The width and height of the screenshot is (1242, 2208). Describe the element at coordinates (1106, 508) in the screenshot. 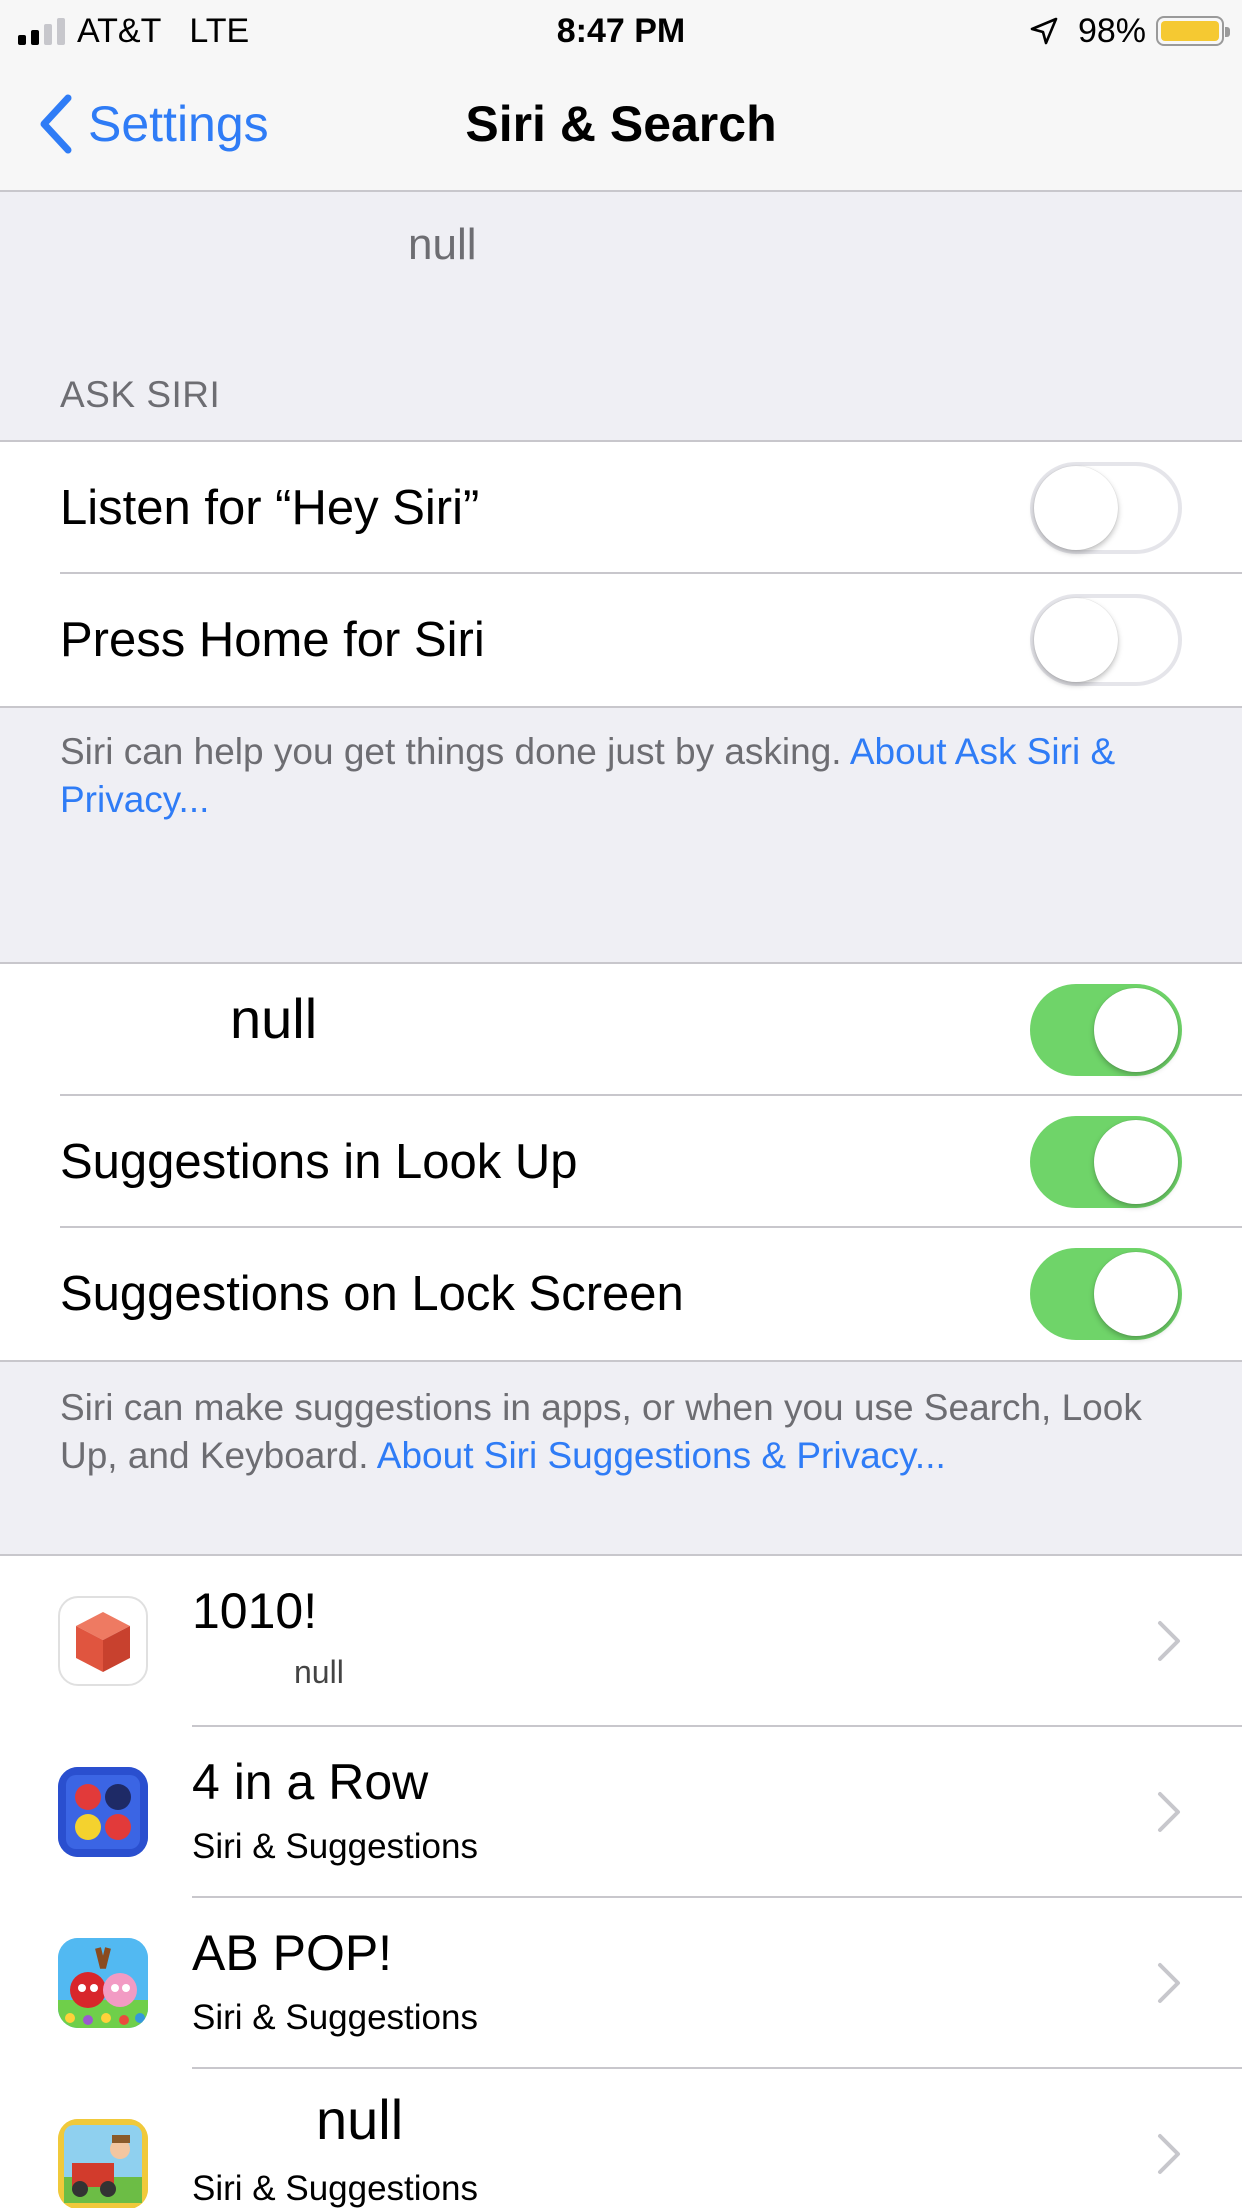

I see `hey-siri-toggle` at that location.